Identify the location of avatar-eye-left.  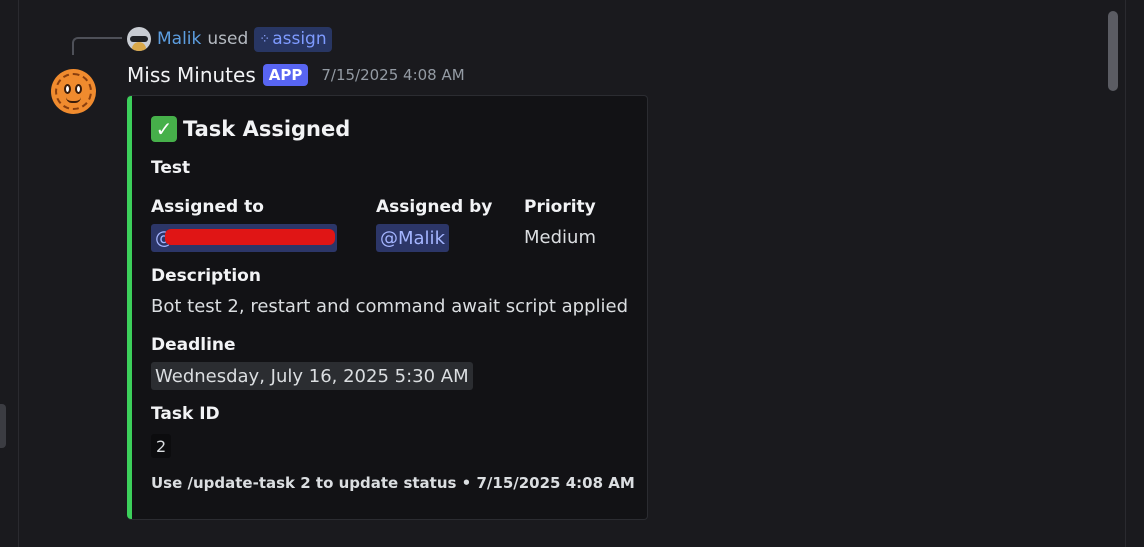
(67, 89).